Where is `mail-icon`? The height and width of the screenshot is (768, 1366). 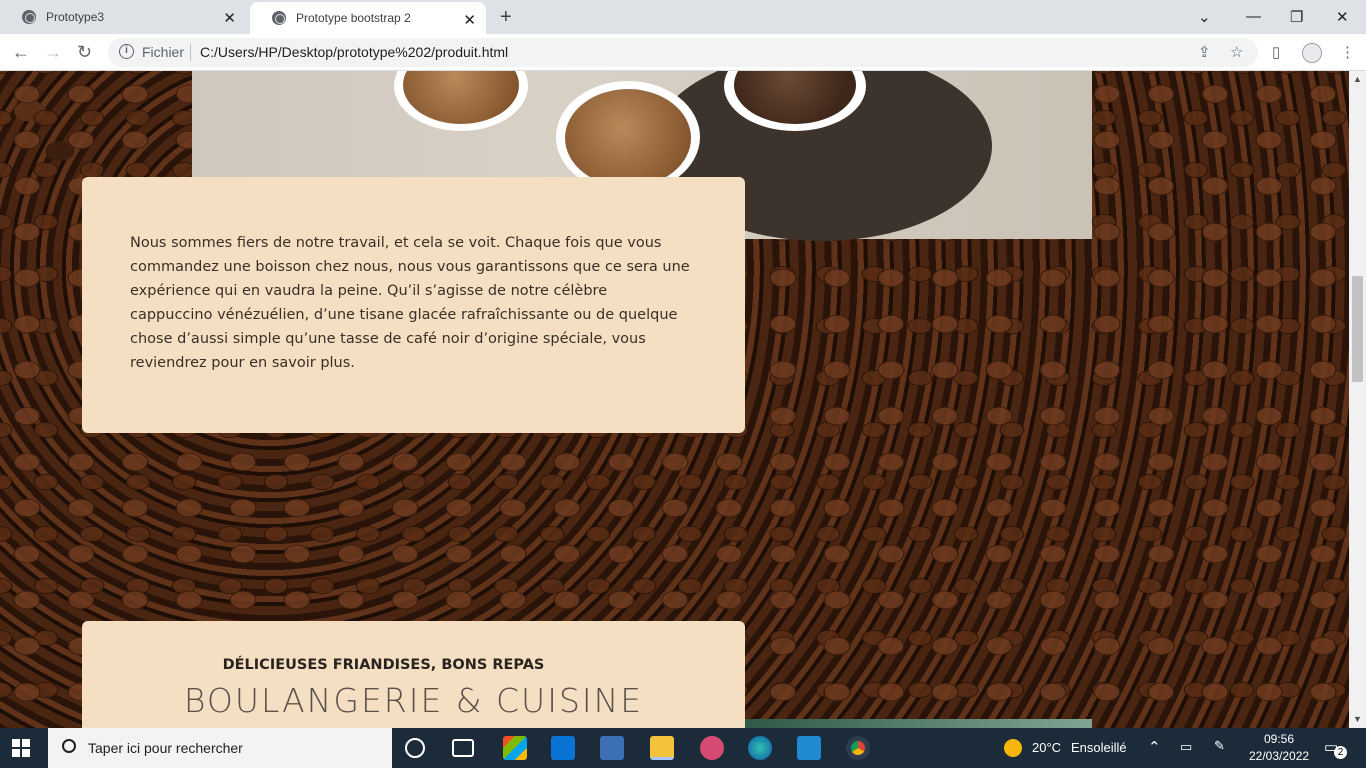 mail-icon is located at coordinates (563, 748).